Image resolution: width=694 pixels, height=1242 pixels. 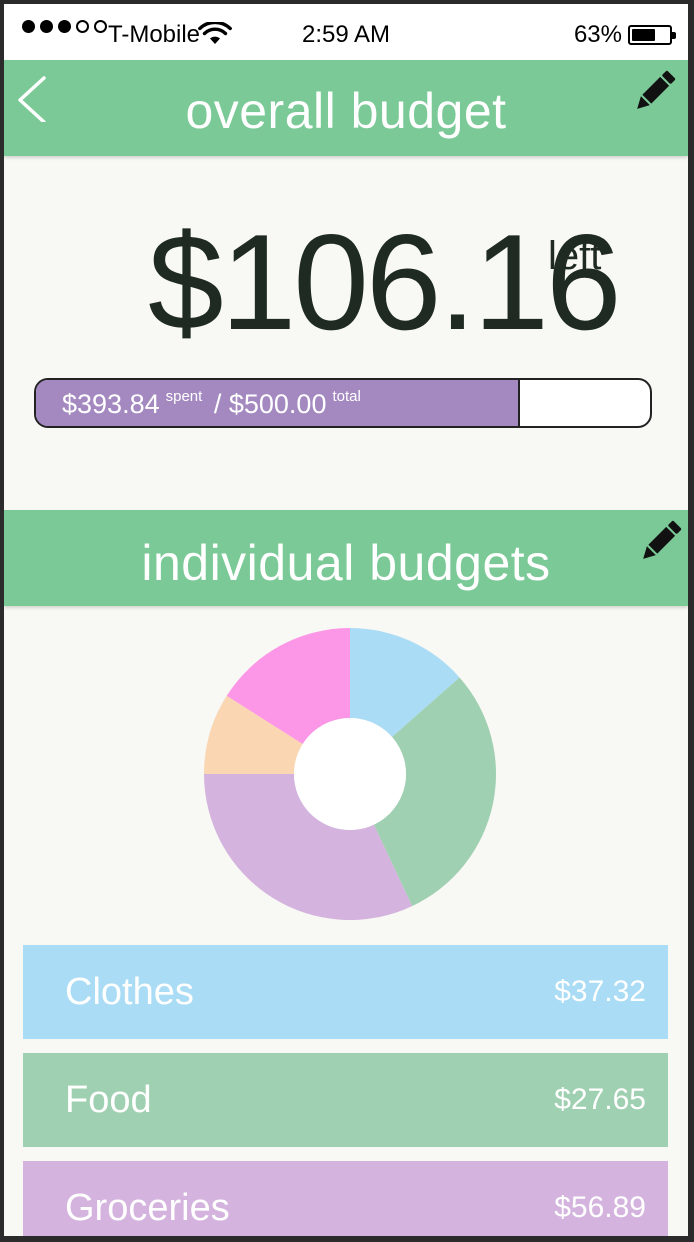 What do you see at coordinates (346, 563) in the screenshot?
I see `section-title: individual budgets` at bounding box center [346, 563].